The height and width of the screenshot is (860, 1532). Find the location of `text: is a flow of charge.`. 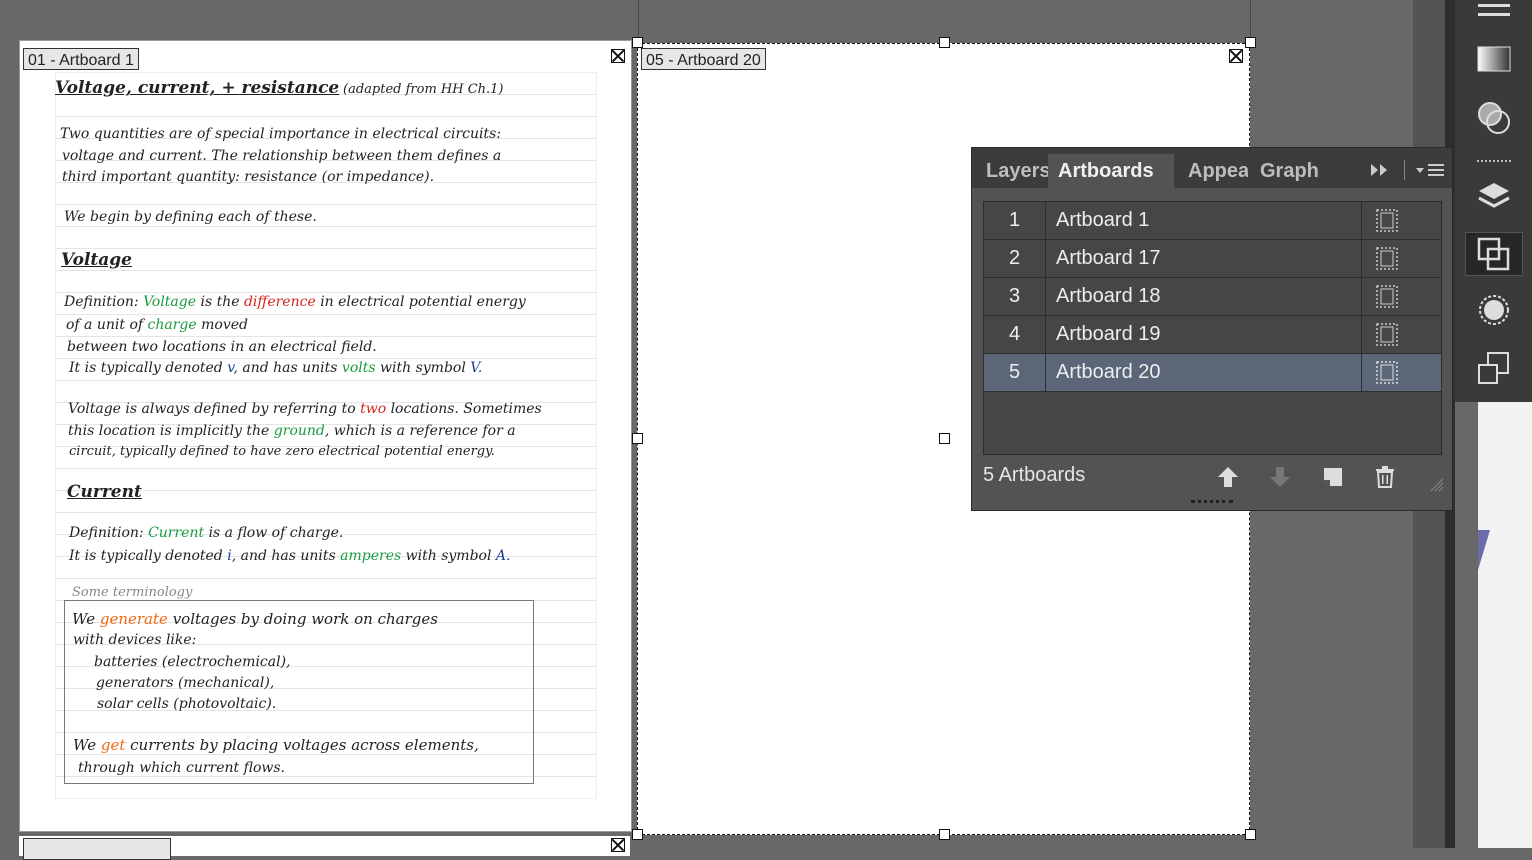

text: is a flow of charge. is located at coordinates (276, 533).